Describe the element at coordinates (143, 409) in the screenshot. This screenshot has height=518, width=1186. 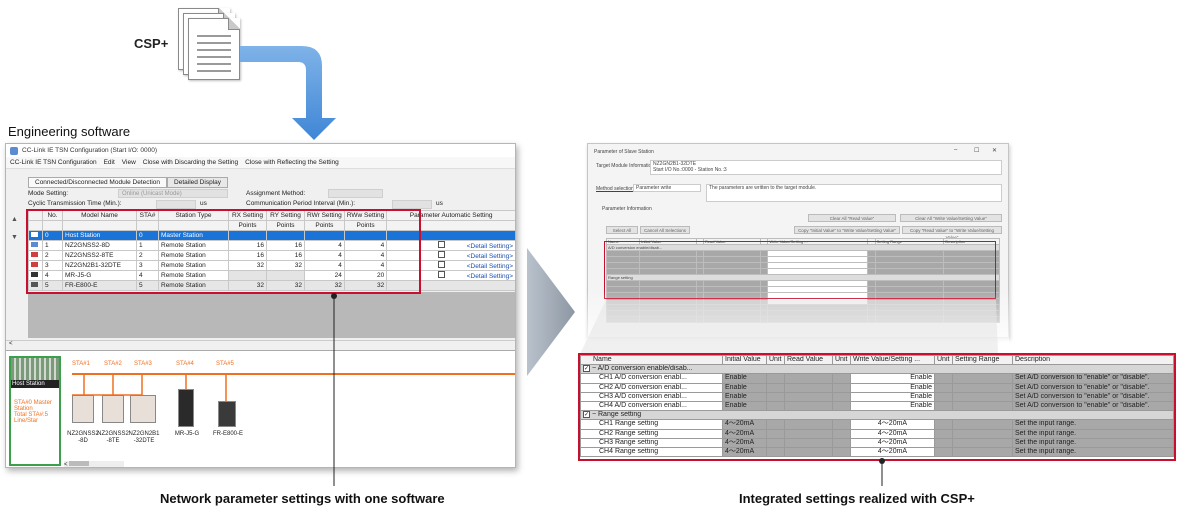
I see `device-nz2gn2b1-32dte` at that location.